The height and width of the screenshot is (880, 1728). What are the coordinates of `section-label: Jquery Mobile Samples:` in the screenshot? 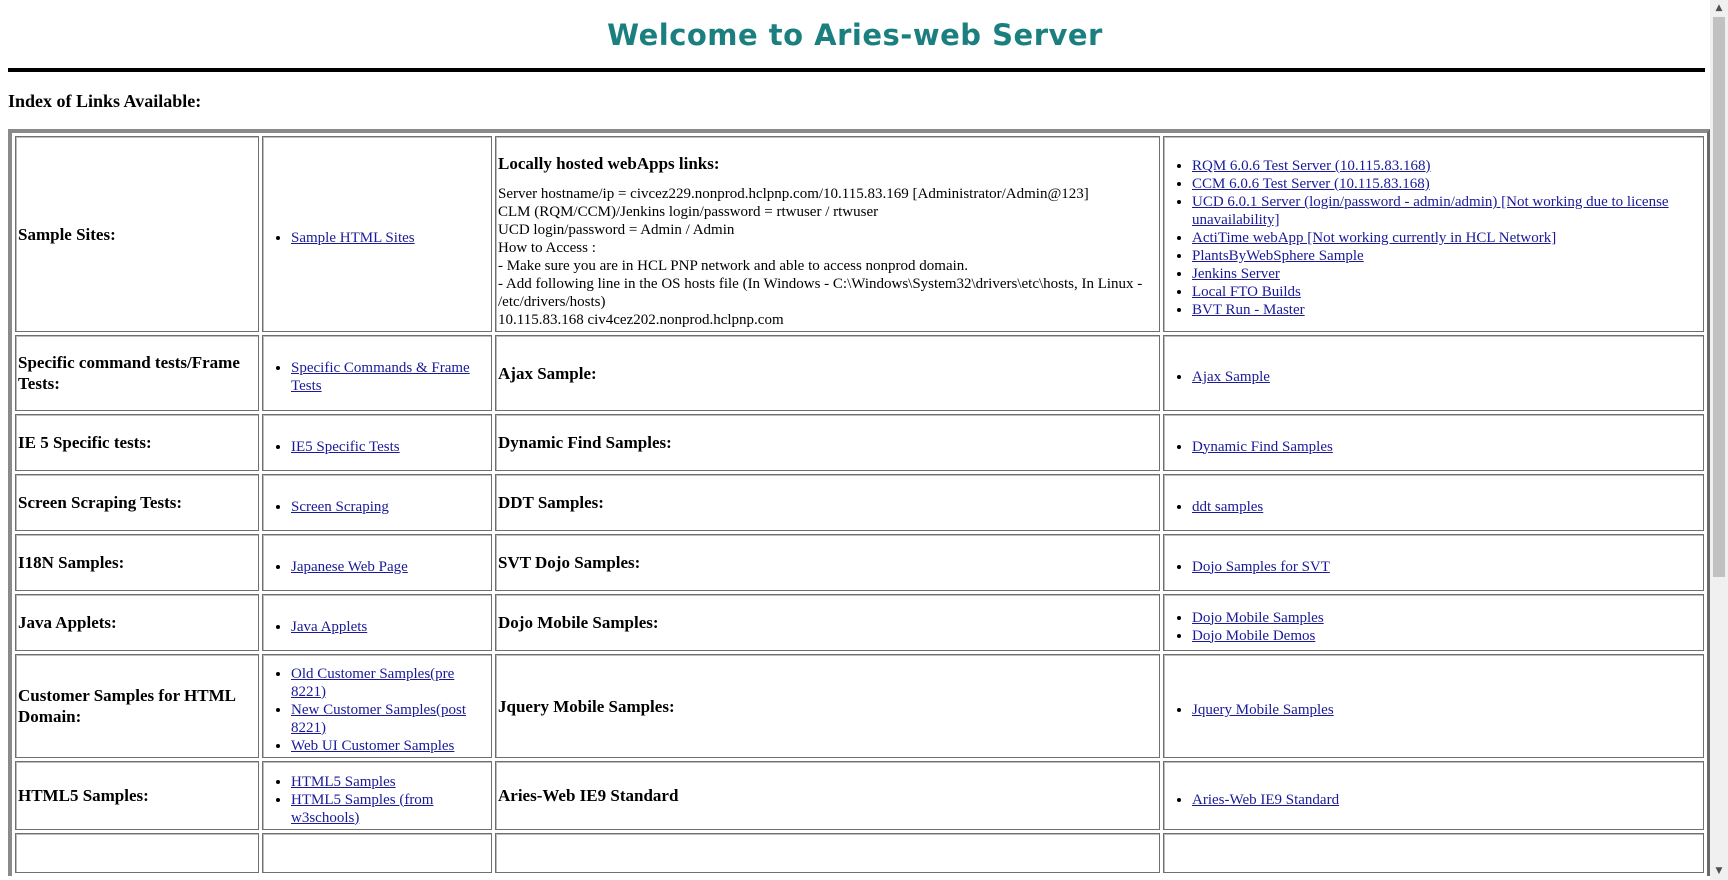 It's located at (827, 706).